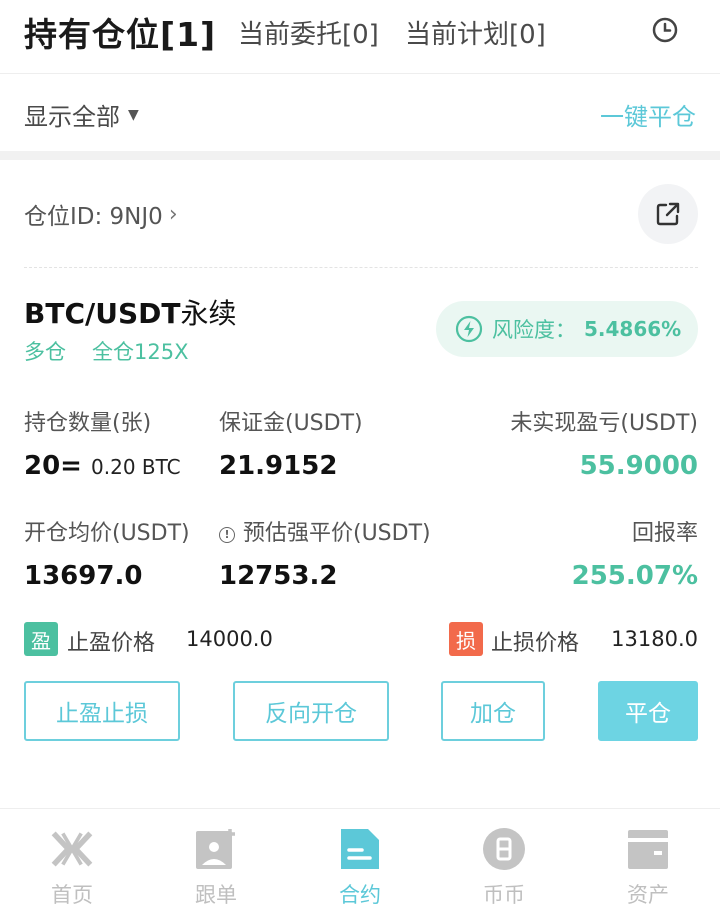  I want to click on chevron-right-icon: ›, so click(173, 214).